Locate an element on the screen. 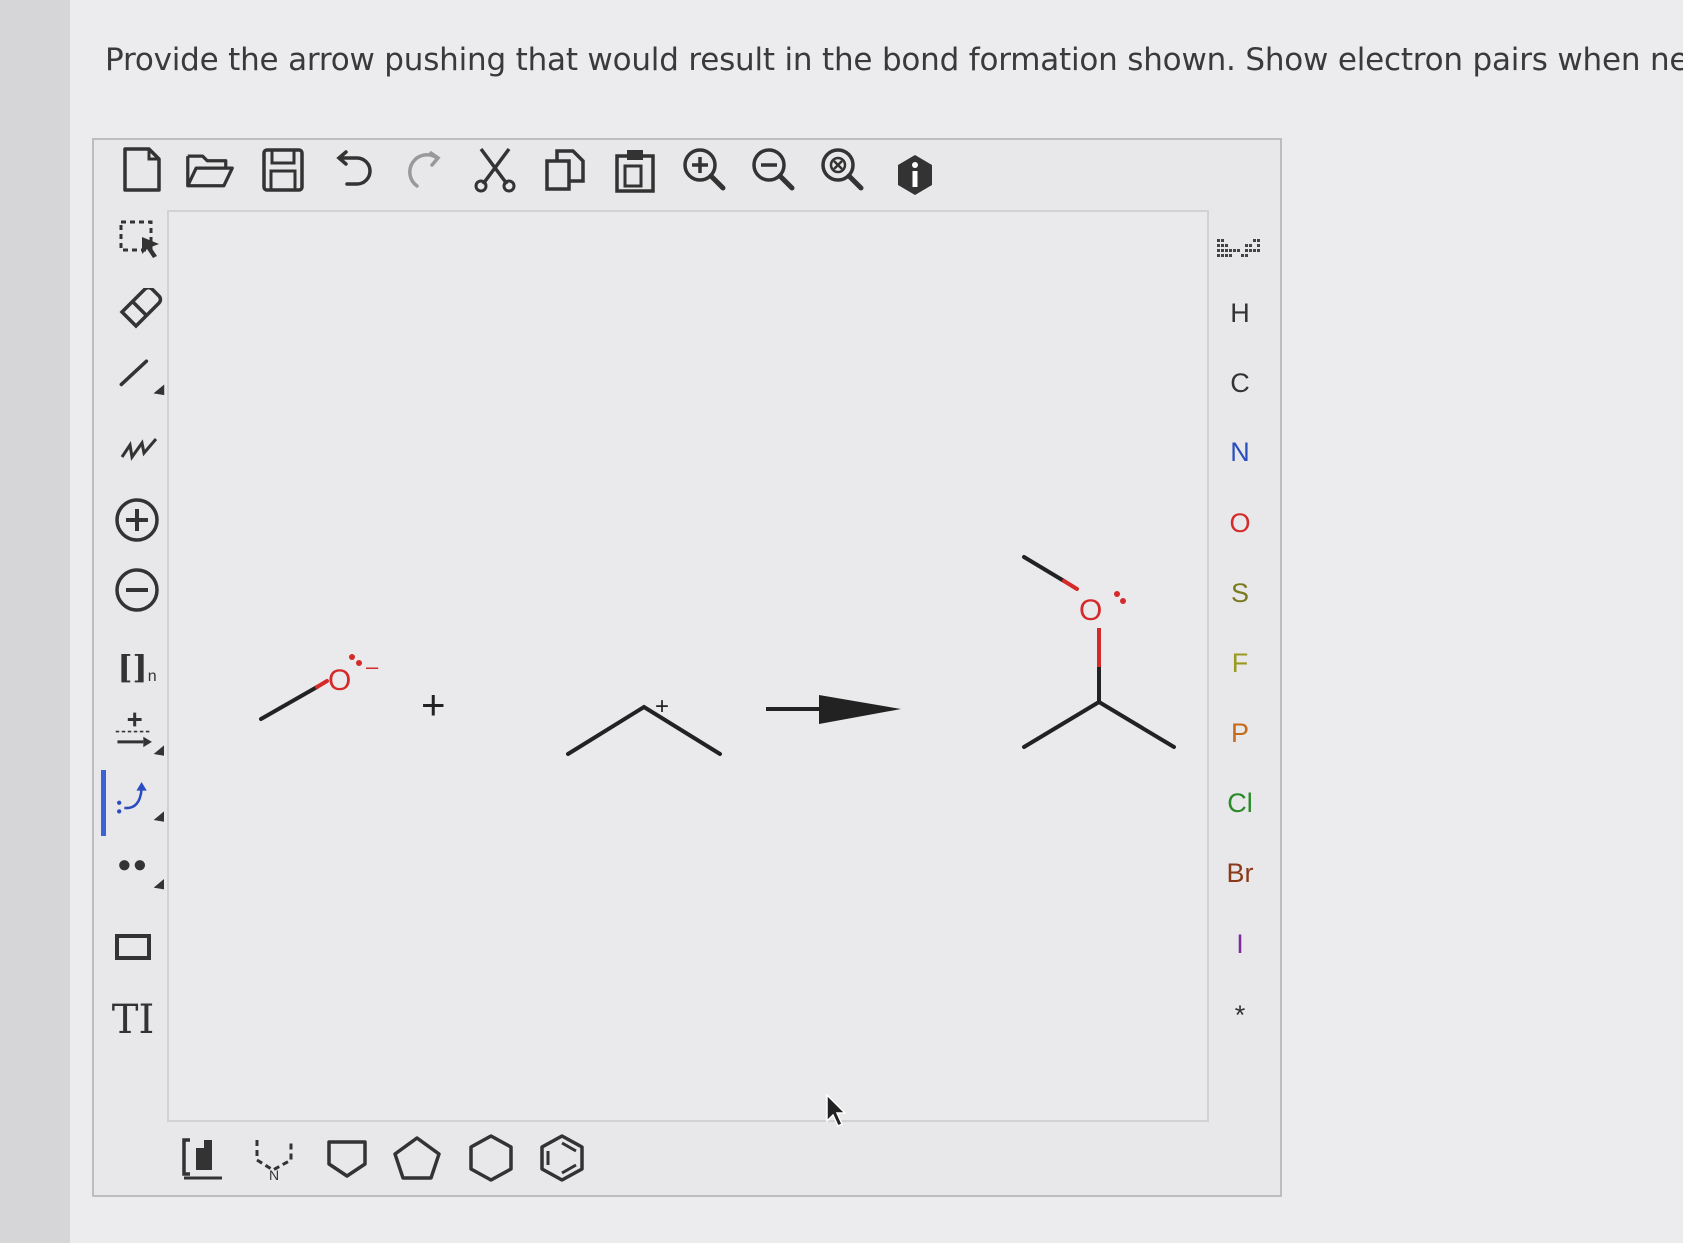 The height and width of the screenshot is (1243, 1683). polymer-bracket-label: [] is located at coordinates (132, 667).